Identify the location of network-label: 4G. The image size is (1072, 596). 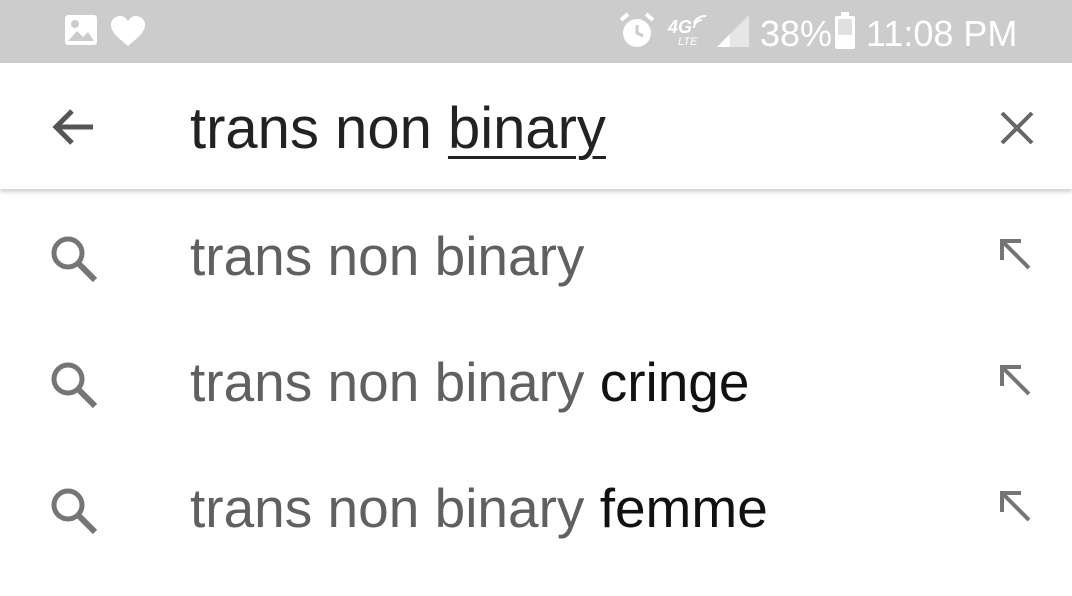
(680, 27).